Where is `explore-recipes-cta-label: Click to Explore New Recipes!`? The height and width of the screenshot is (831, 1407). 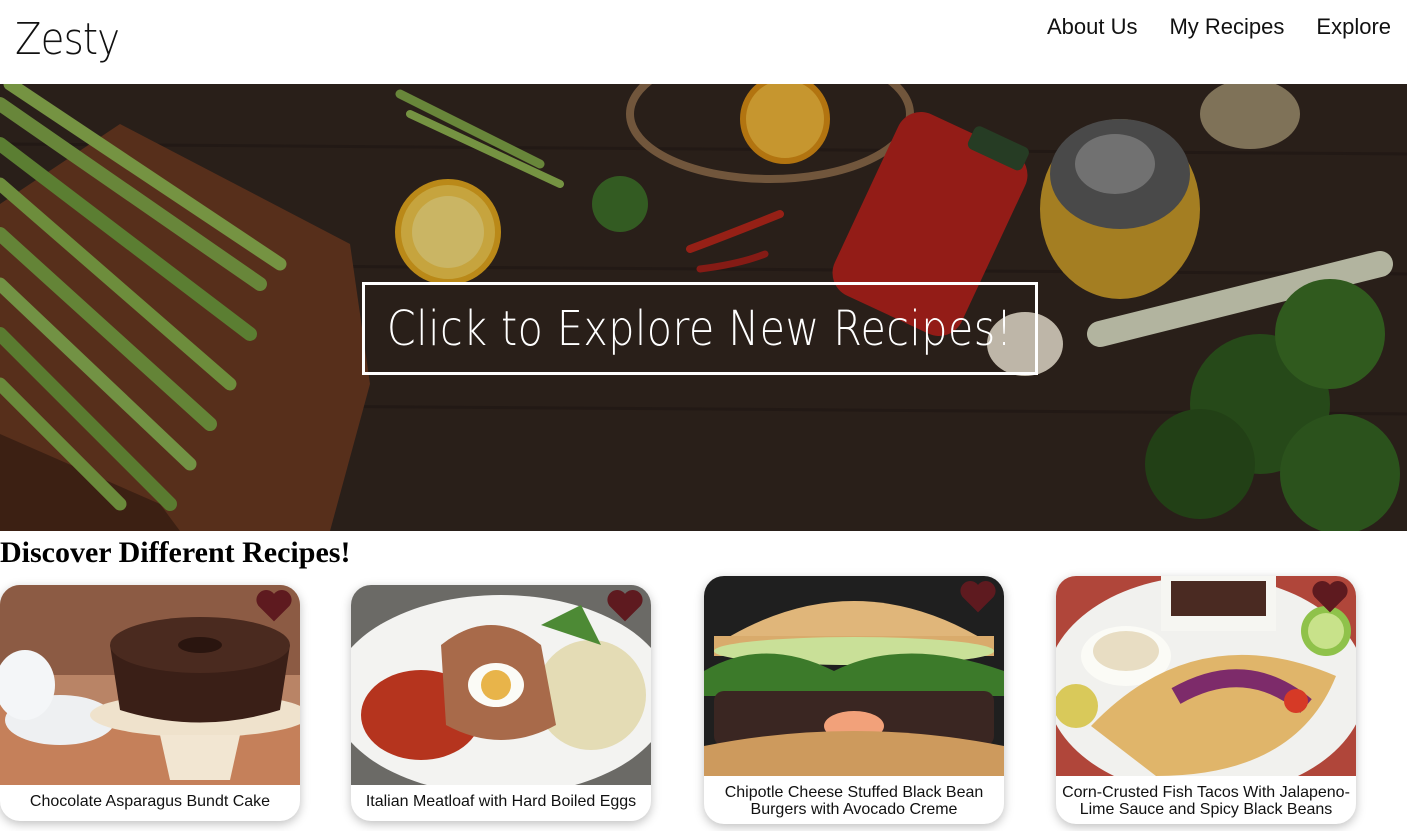
explore-recipes-cta-label: Click to Explore New Recipes! is located at coordinates (700, 328).